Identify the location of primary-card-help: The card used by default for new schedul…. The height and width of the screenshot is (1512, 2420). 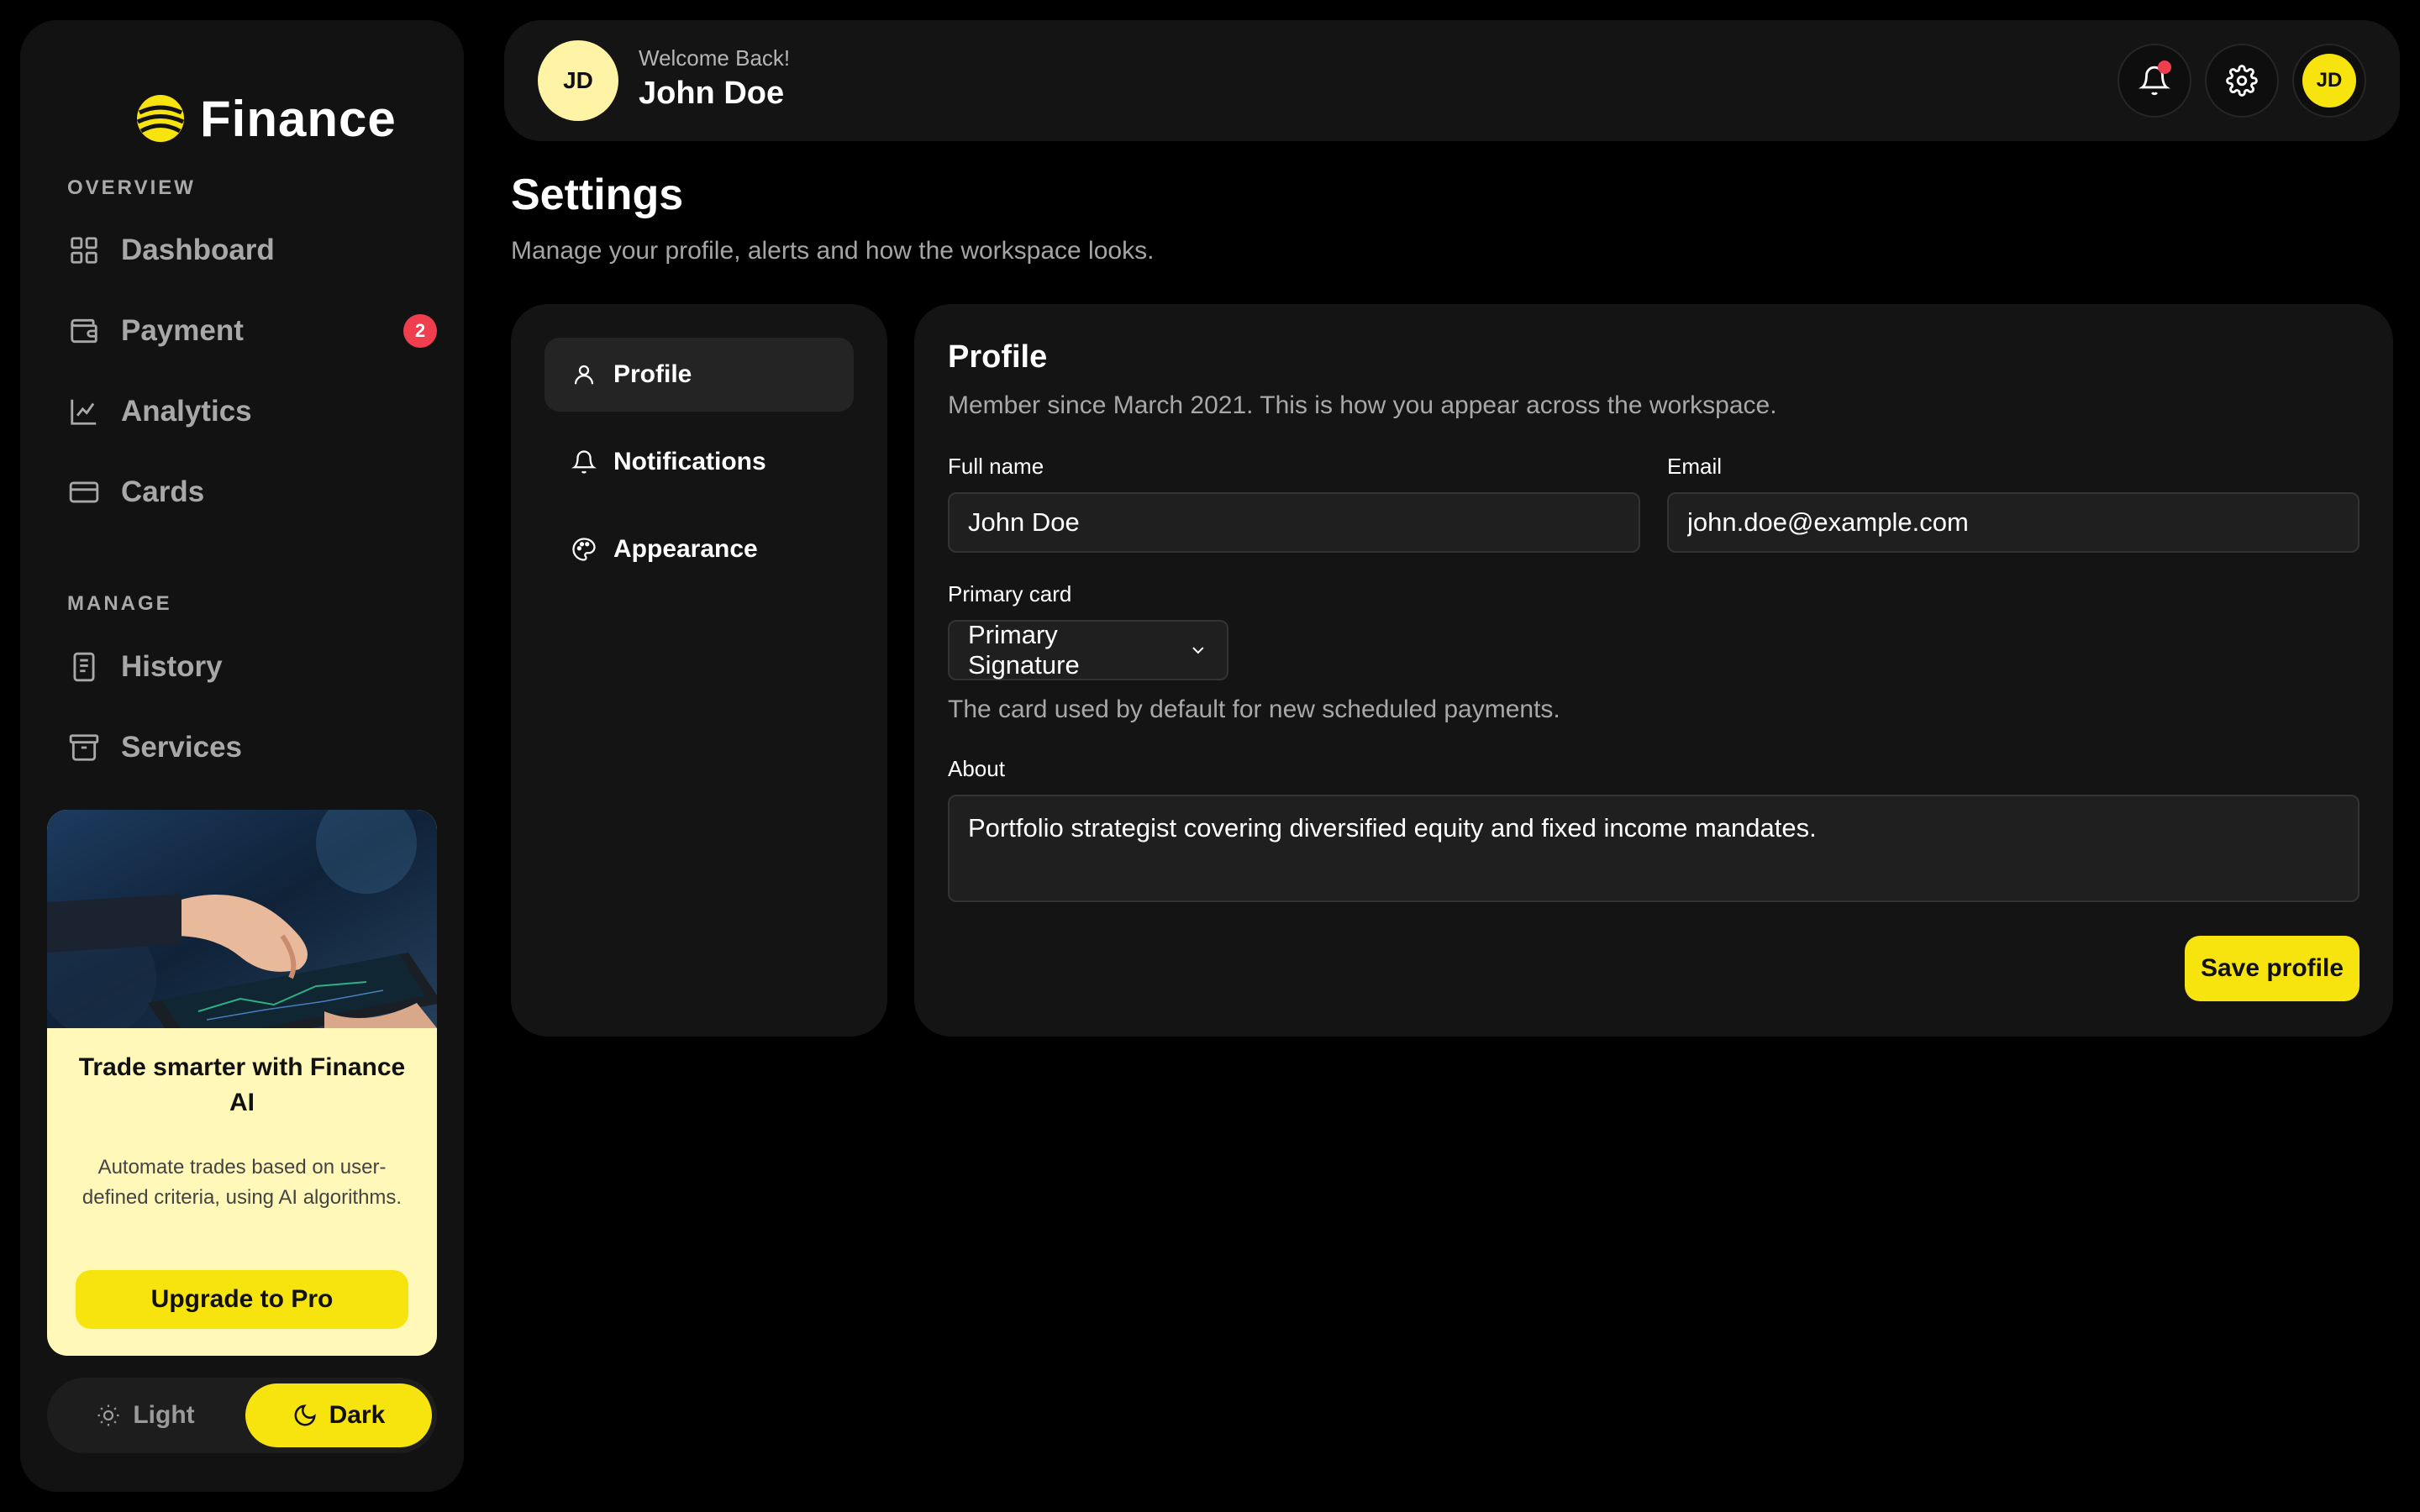
(1254, 709).